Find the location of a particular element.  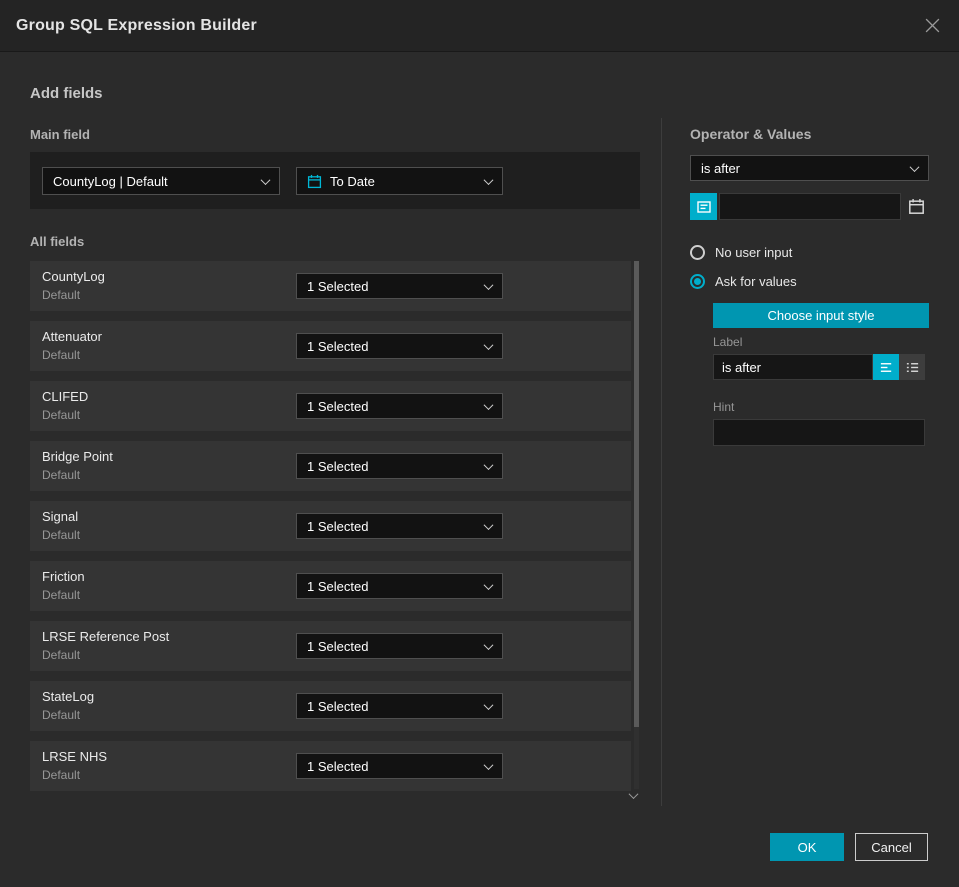

field-name: CountyLog is located at coordinates (73, 276).